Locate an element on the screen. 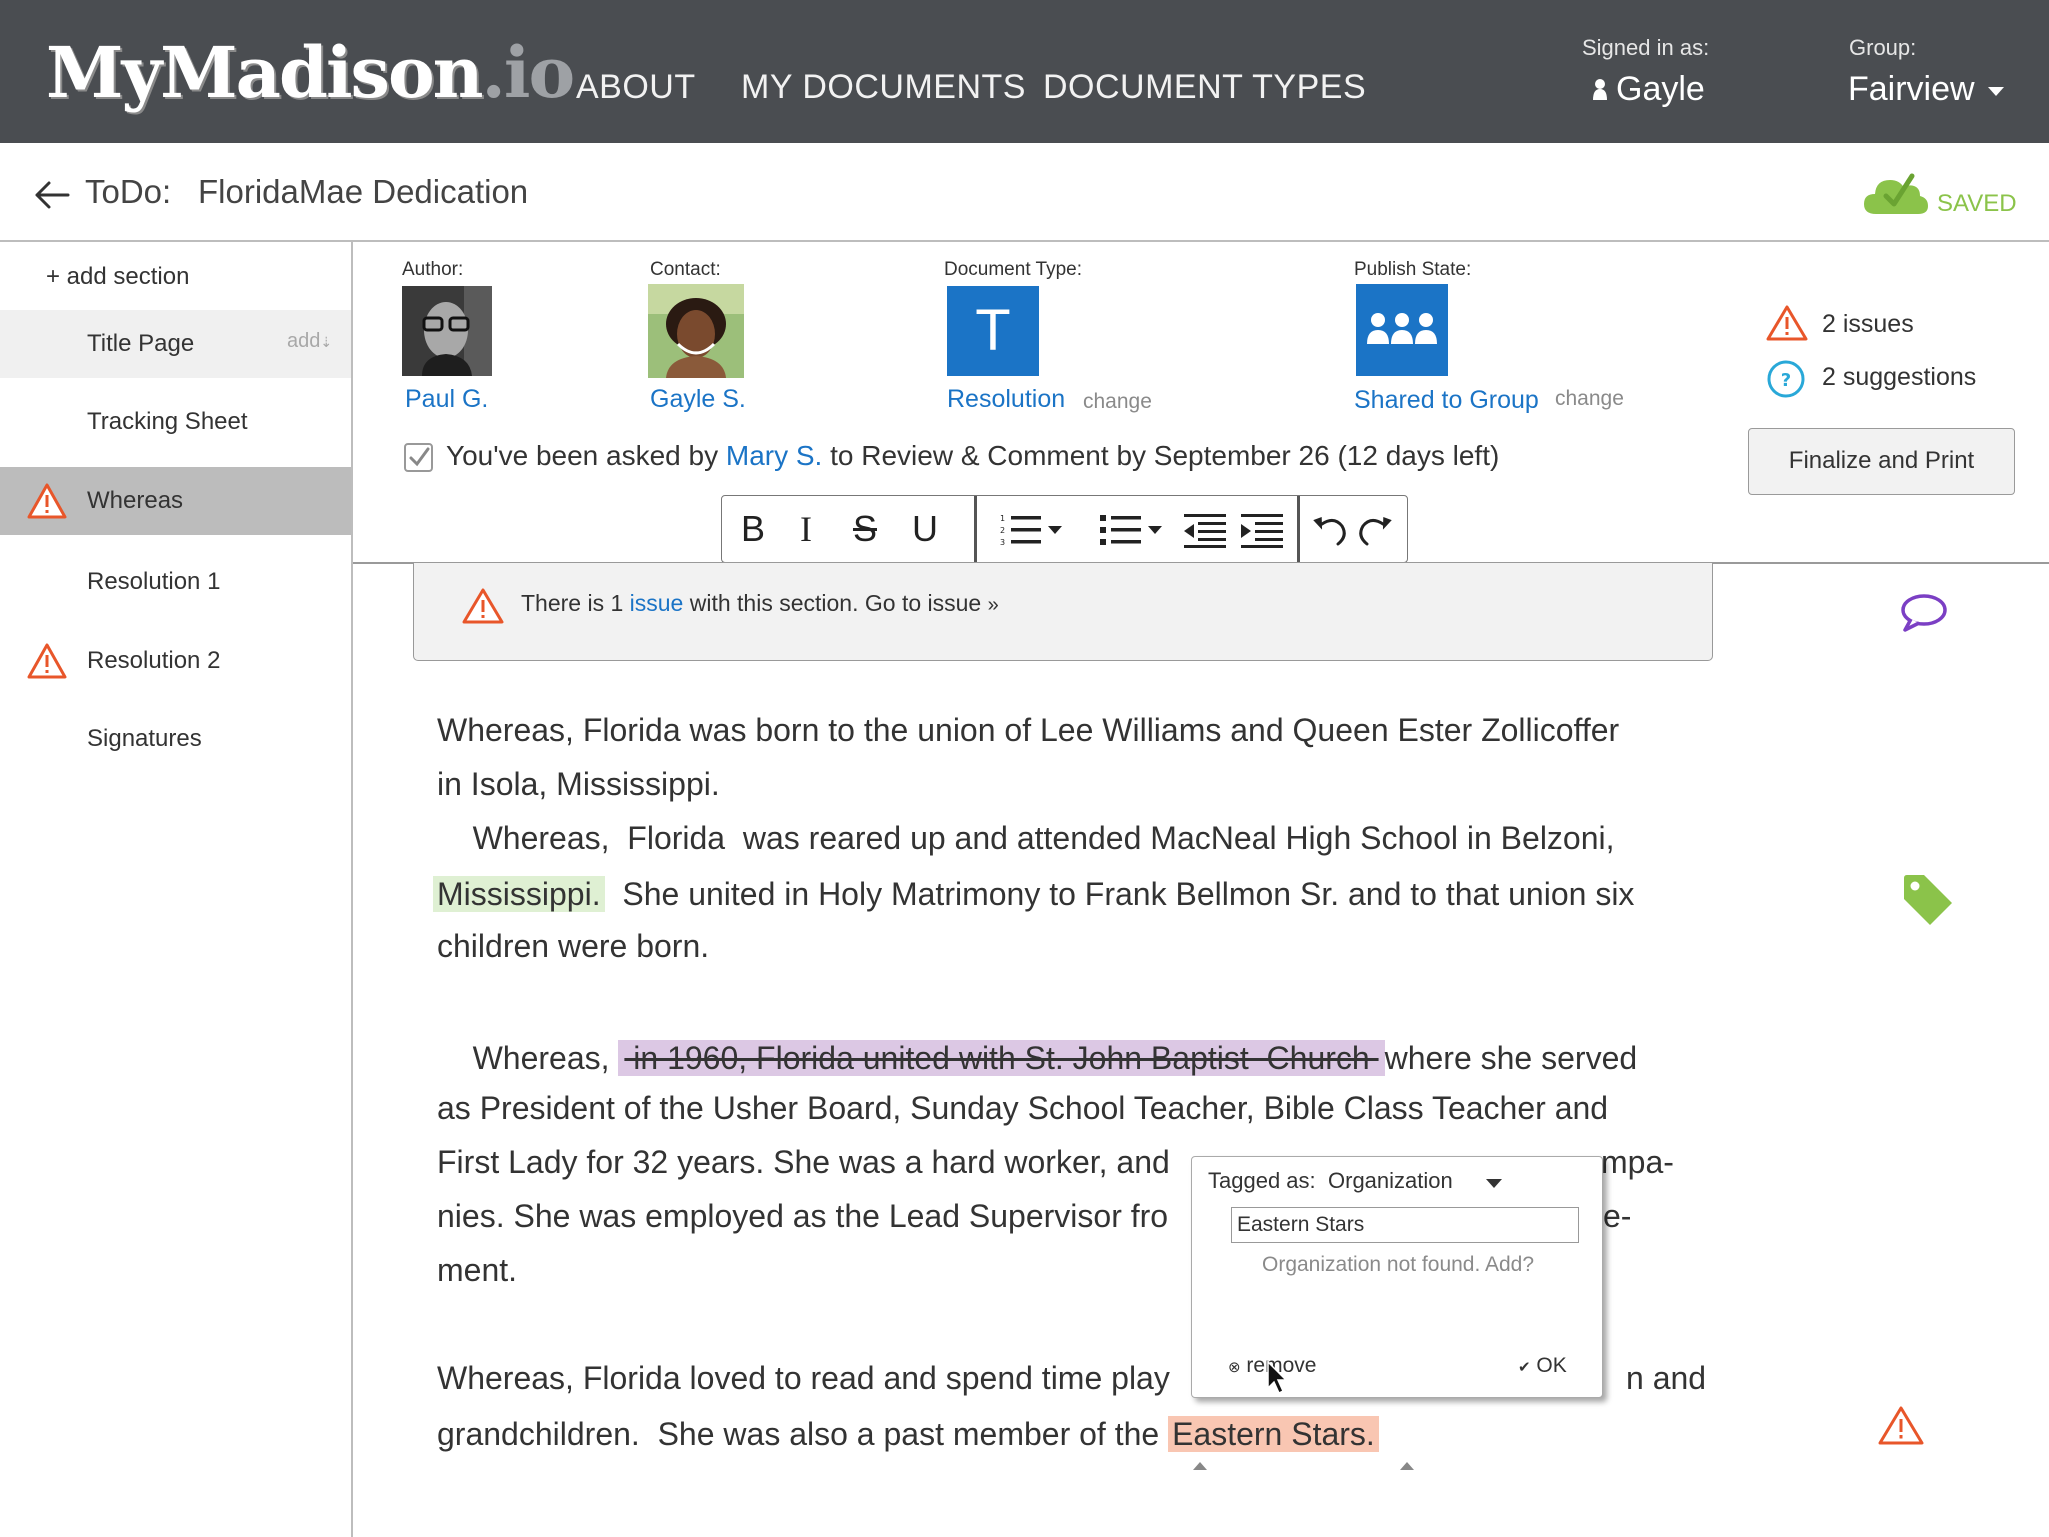 Image resolution: width=2049 pixels, height=1537 pixels. document-type-link: Resolution is located at coordinates (1006, 399).